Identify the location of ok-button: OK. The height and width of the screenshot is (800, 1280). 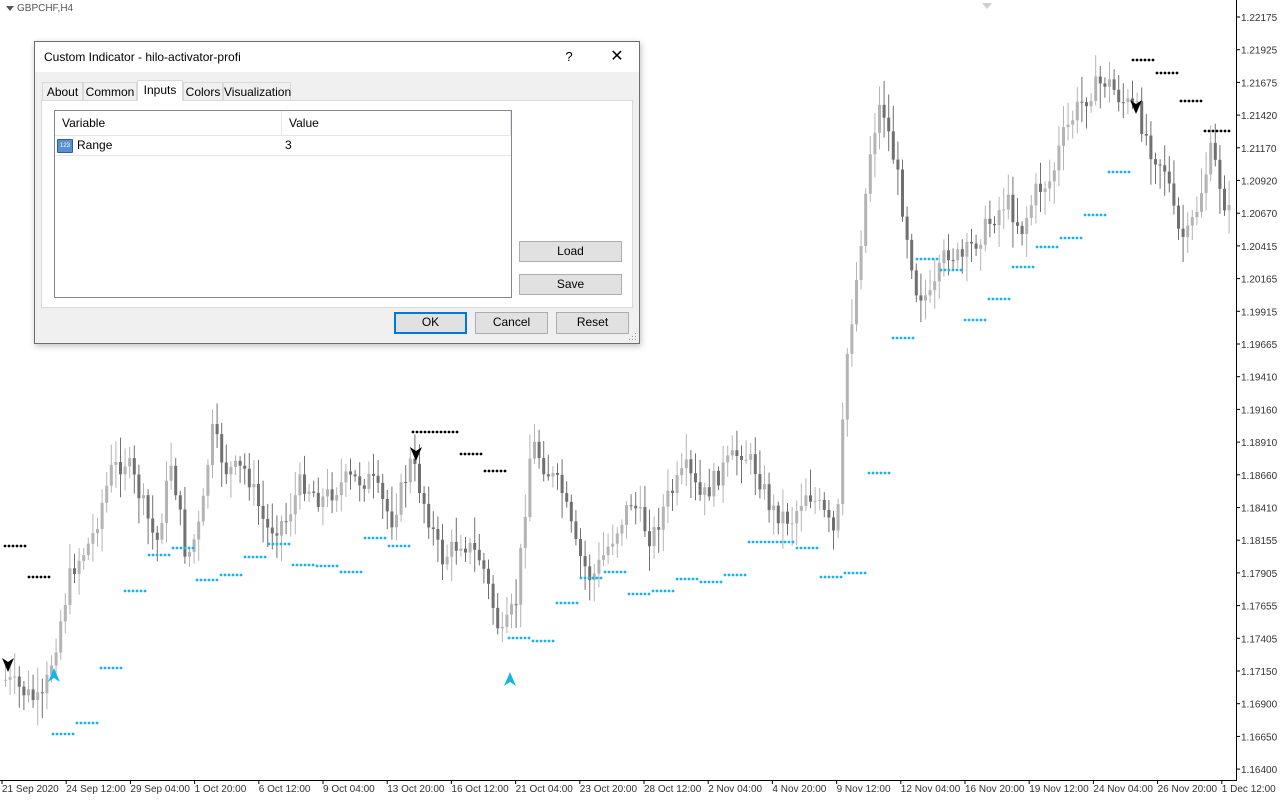
(430, 323).